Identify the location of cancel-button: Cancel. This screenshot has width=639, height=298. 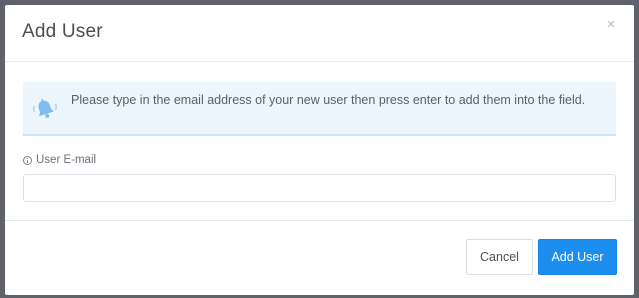
(499, 257).